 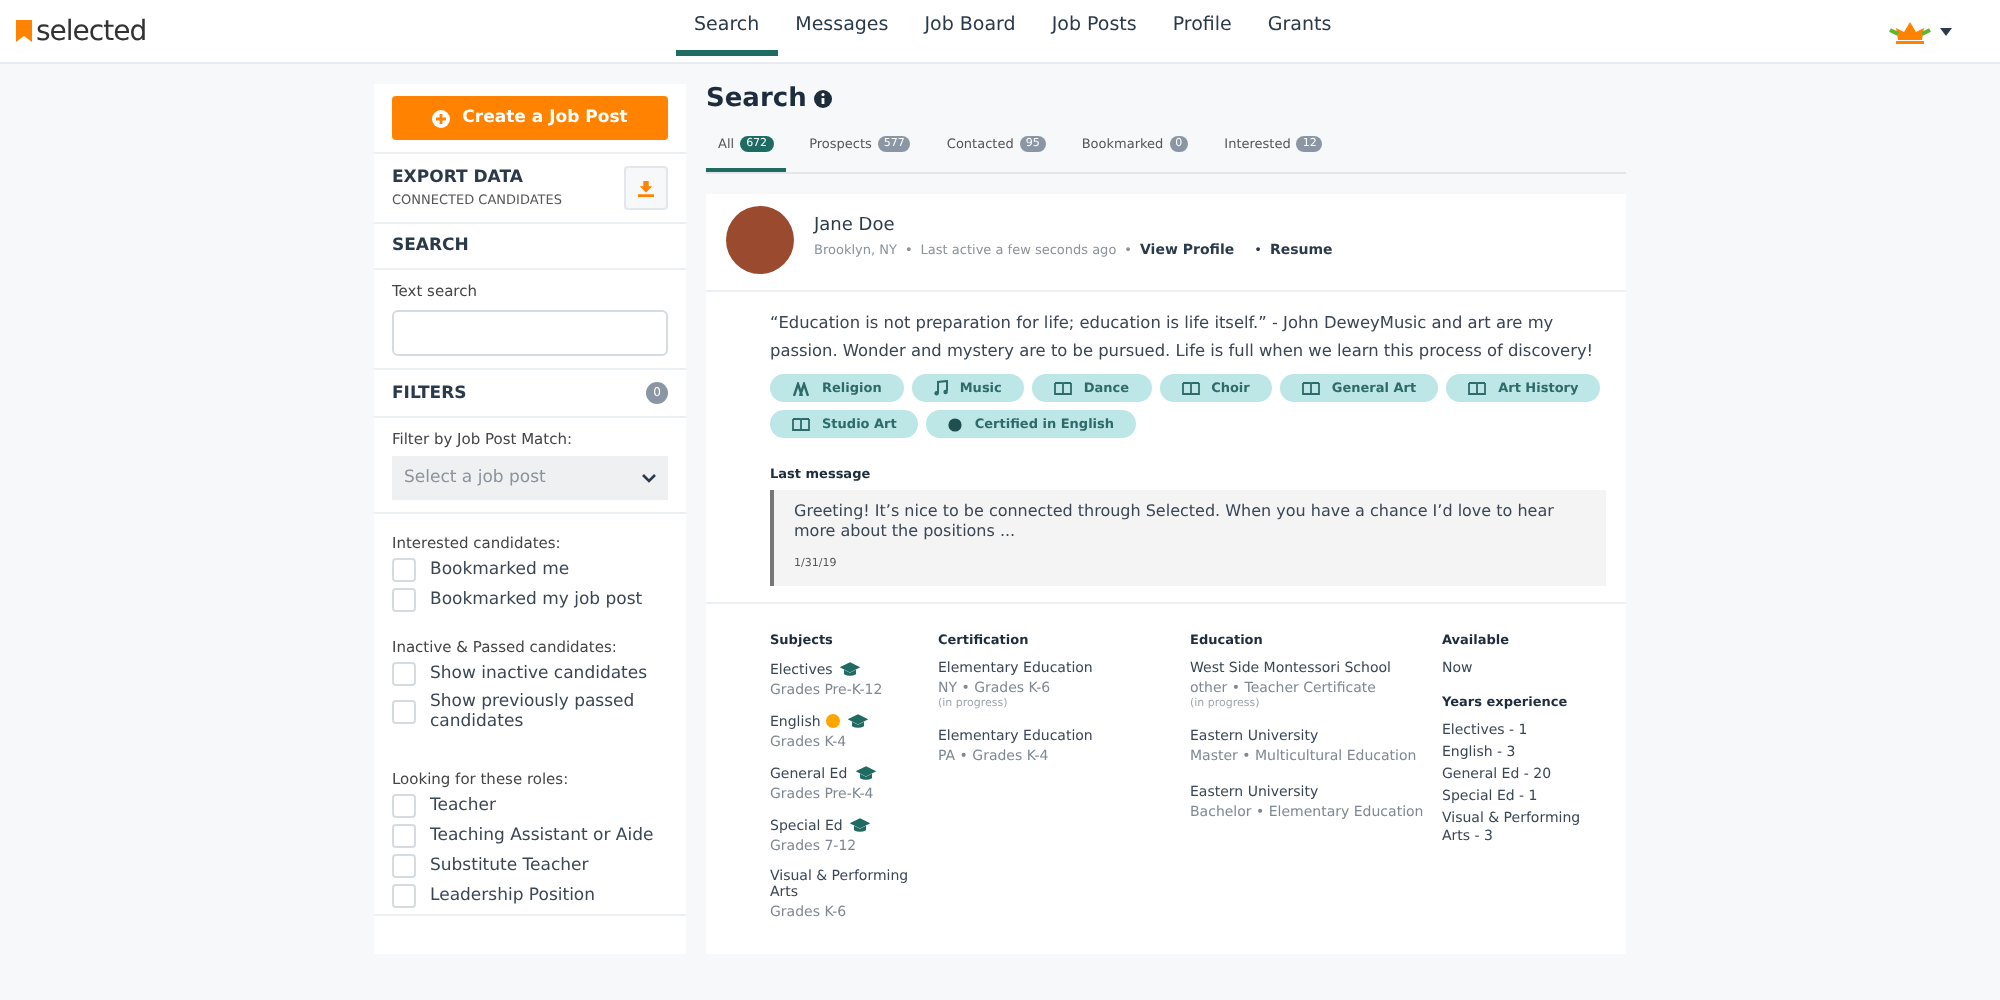 What do you see at coordinates (1202, 28) in the screenshot?
I see `nav-tab: Profile` at bounding box center [1202, 28].